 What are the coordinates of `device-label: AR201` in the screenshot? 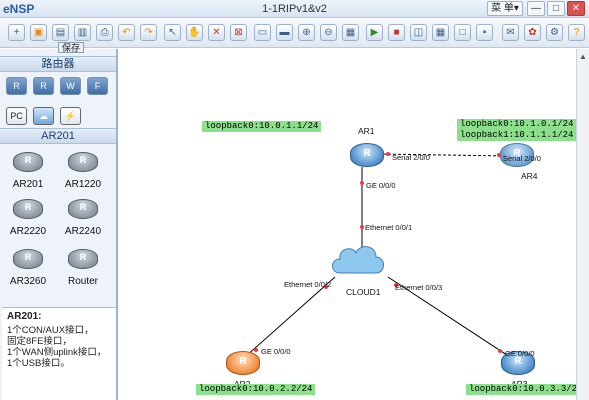 It's located at (28, 184).